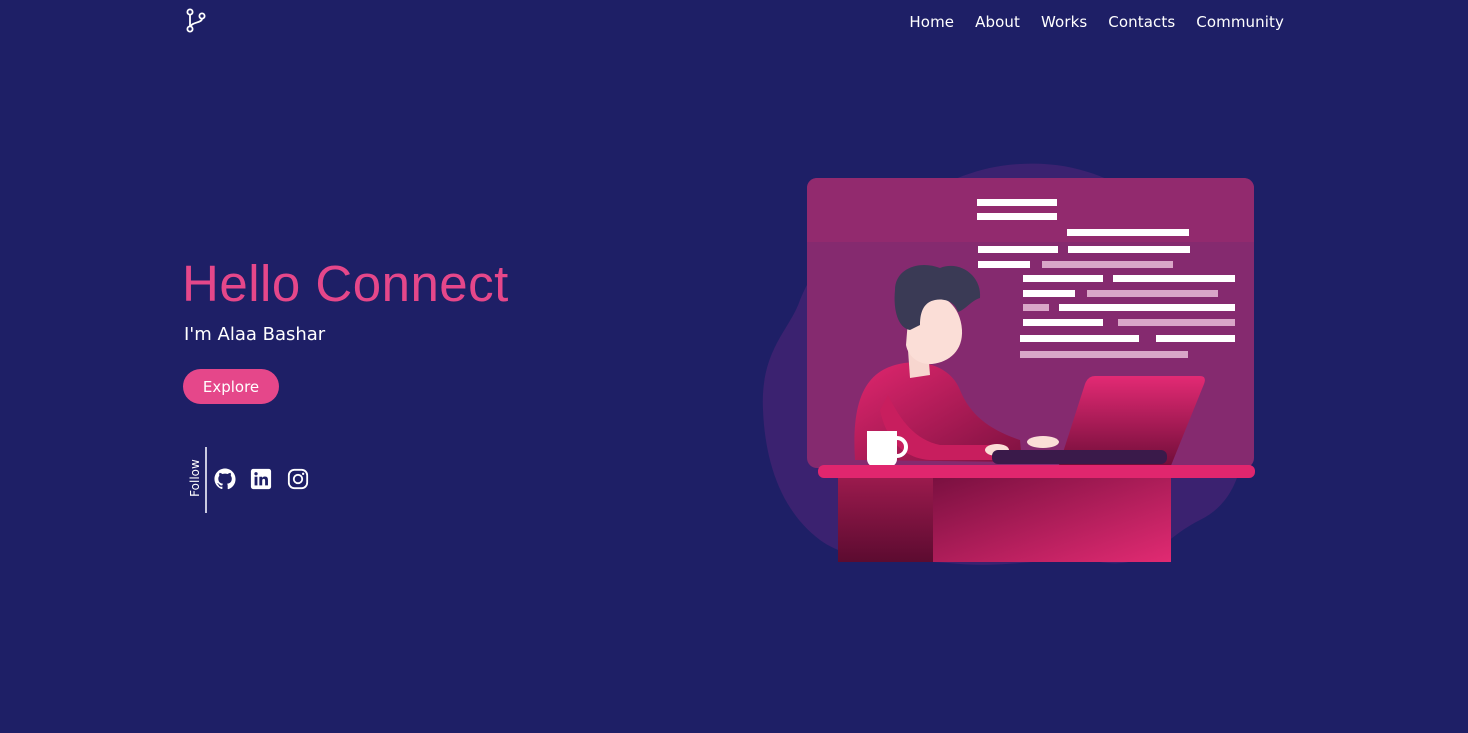 The image size is (1468, 733). What do you see at coordinates (997, 22) in the screenshot?
I see `nav-about: About` at bounding box center [997, 22].